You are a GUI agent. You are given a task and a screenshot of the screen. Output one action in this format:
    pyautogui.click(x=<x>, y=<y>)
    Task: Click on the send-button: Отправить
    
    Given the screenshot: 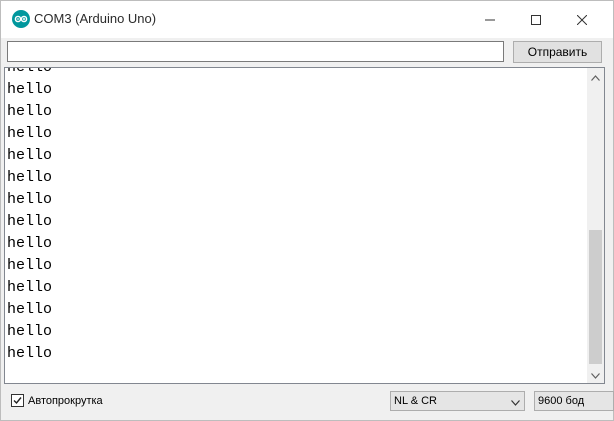 What is the action you would take?
    pyautogui.click(x=557, y=52)
    